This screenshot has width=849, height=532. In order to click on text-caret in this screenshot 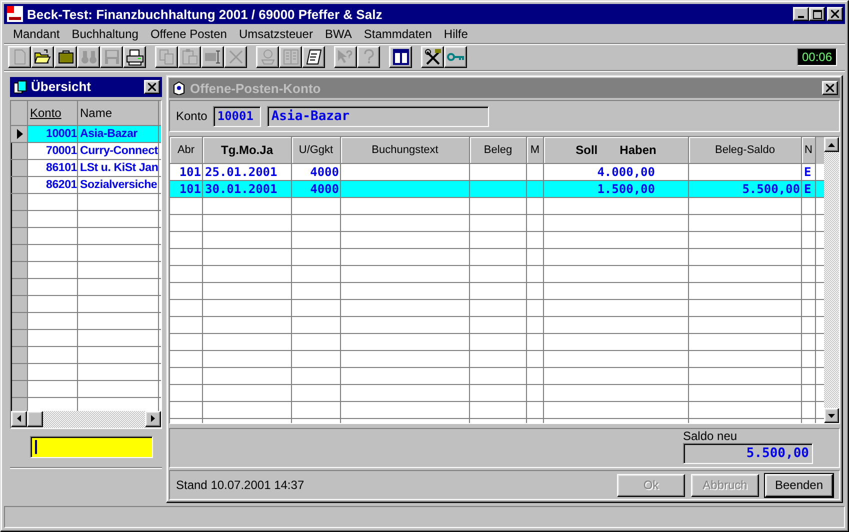, I will do `click(36, 447)`.